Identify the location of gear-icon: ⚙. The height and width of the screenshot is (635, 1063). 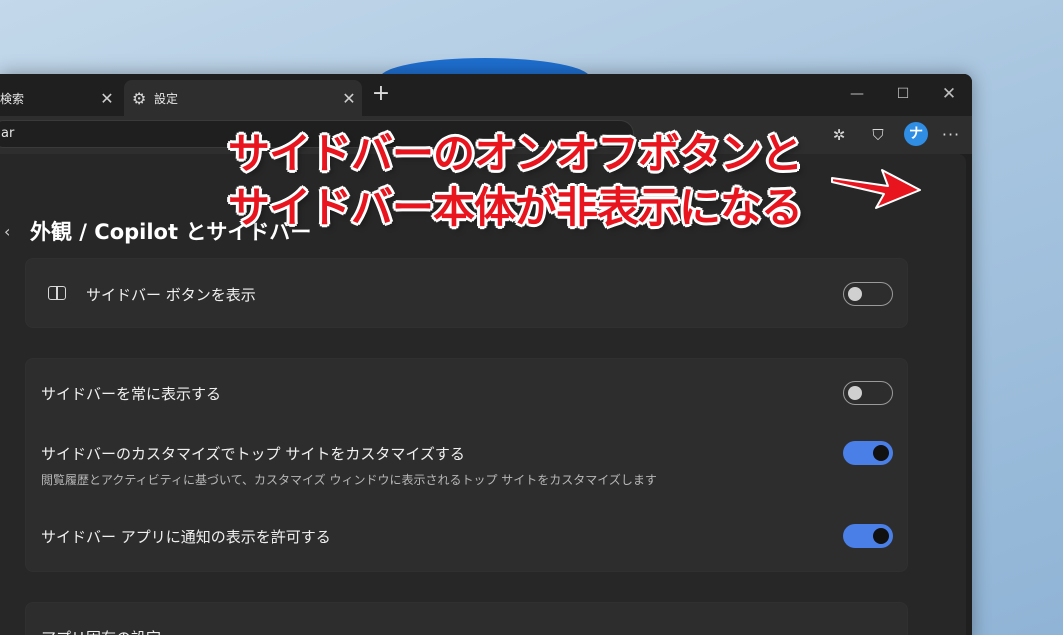
(139, 98).